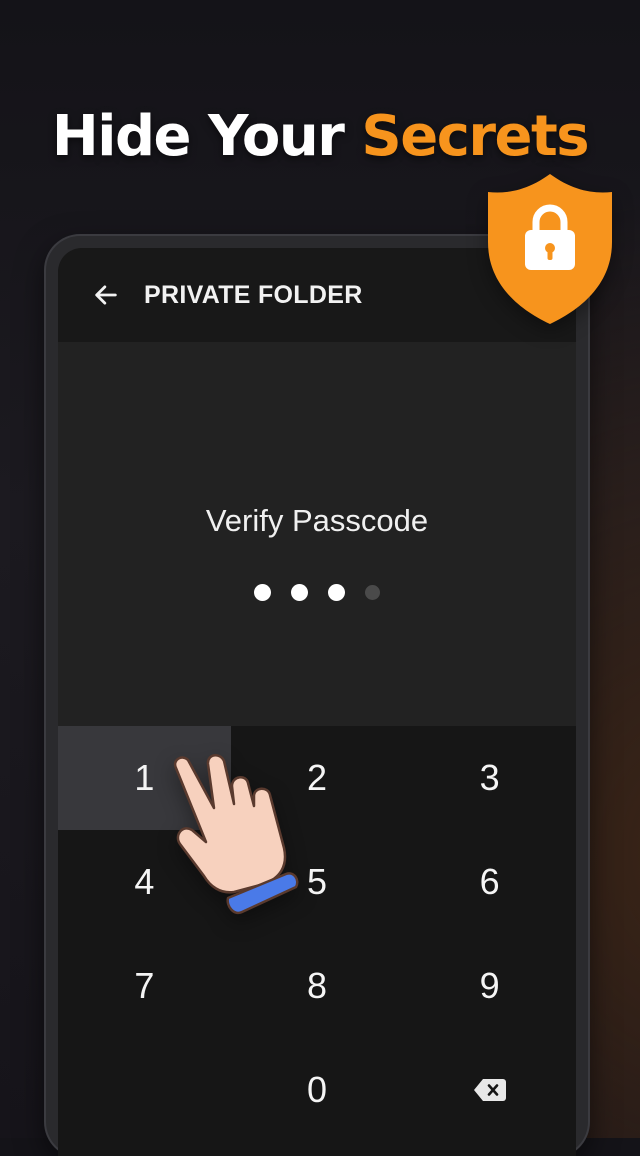  I want to click on headline: Hide Your Secrets, so click(320, 136).